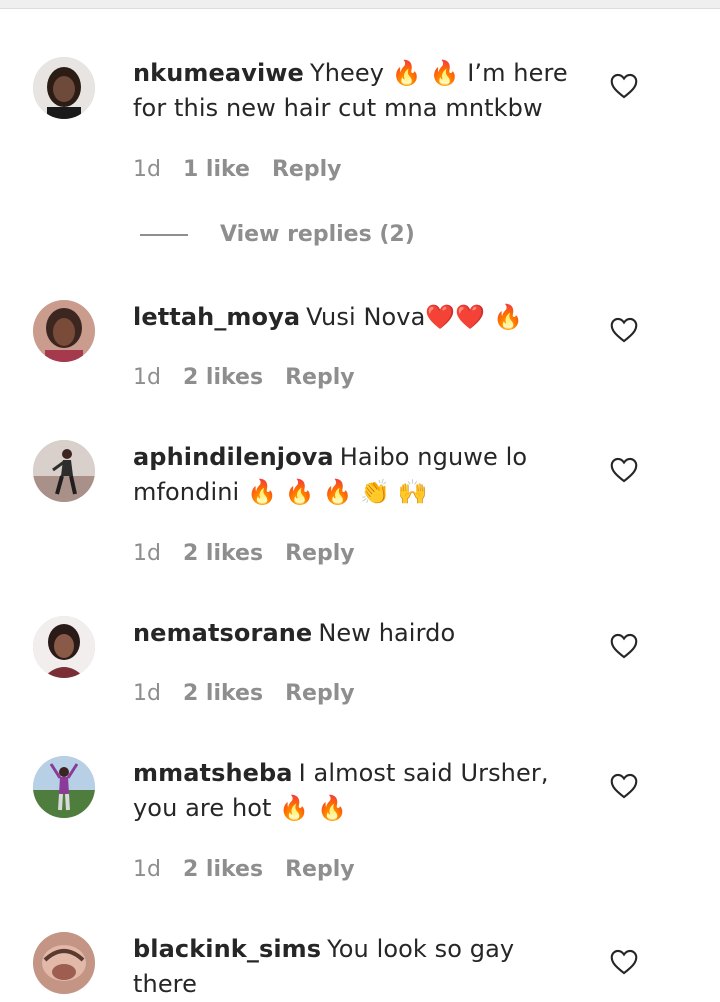 This screenshot has width=720, height=1002. I want to click on comment-text: blackink_sims You look so gay there, so click(358, 967).